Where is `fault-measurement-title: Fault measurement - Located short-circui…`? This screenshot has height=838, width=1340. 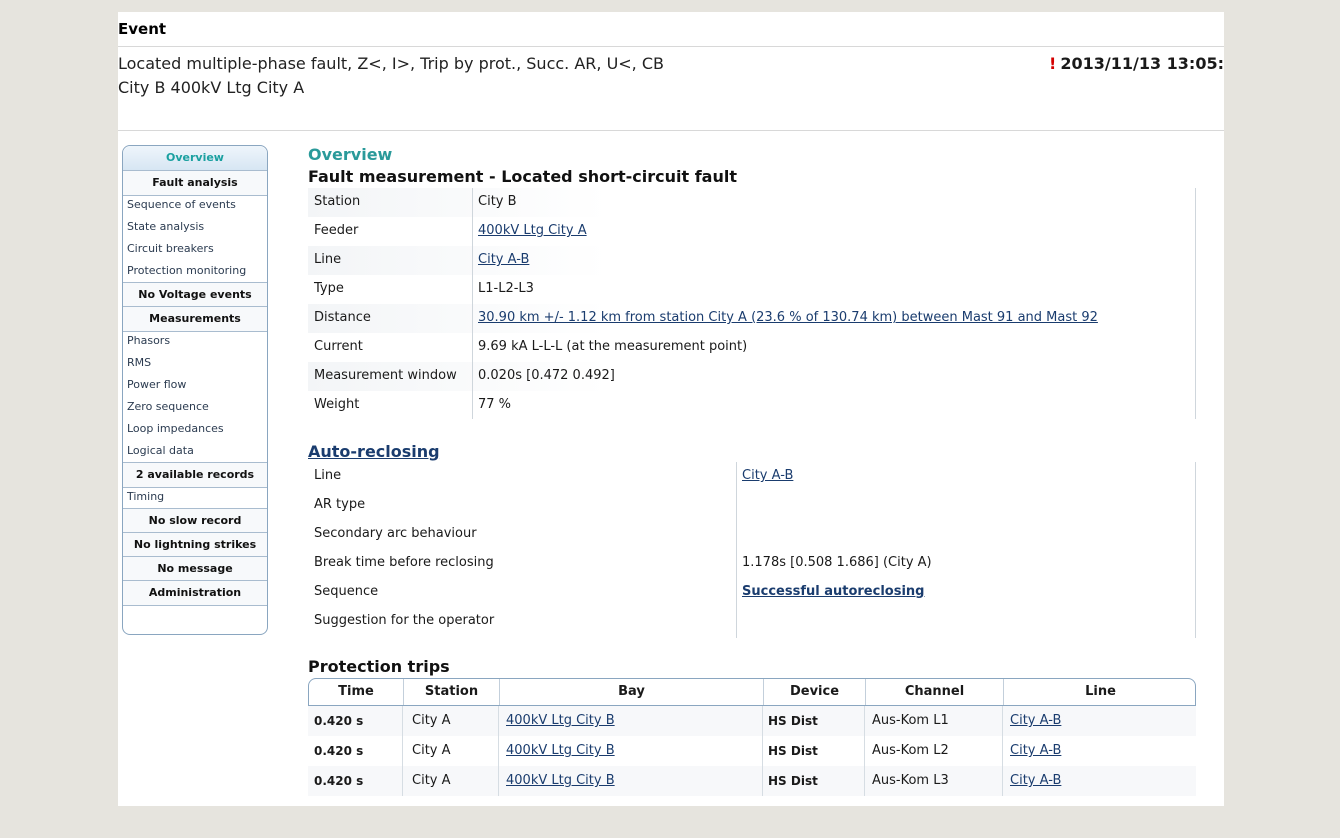 fault-measurement-title: Fault measurement - Located short-circui… is located at coordinates (522, 176).